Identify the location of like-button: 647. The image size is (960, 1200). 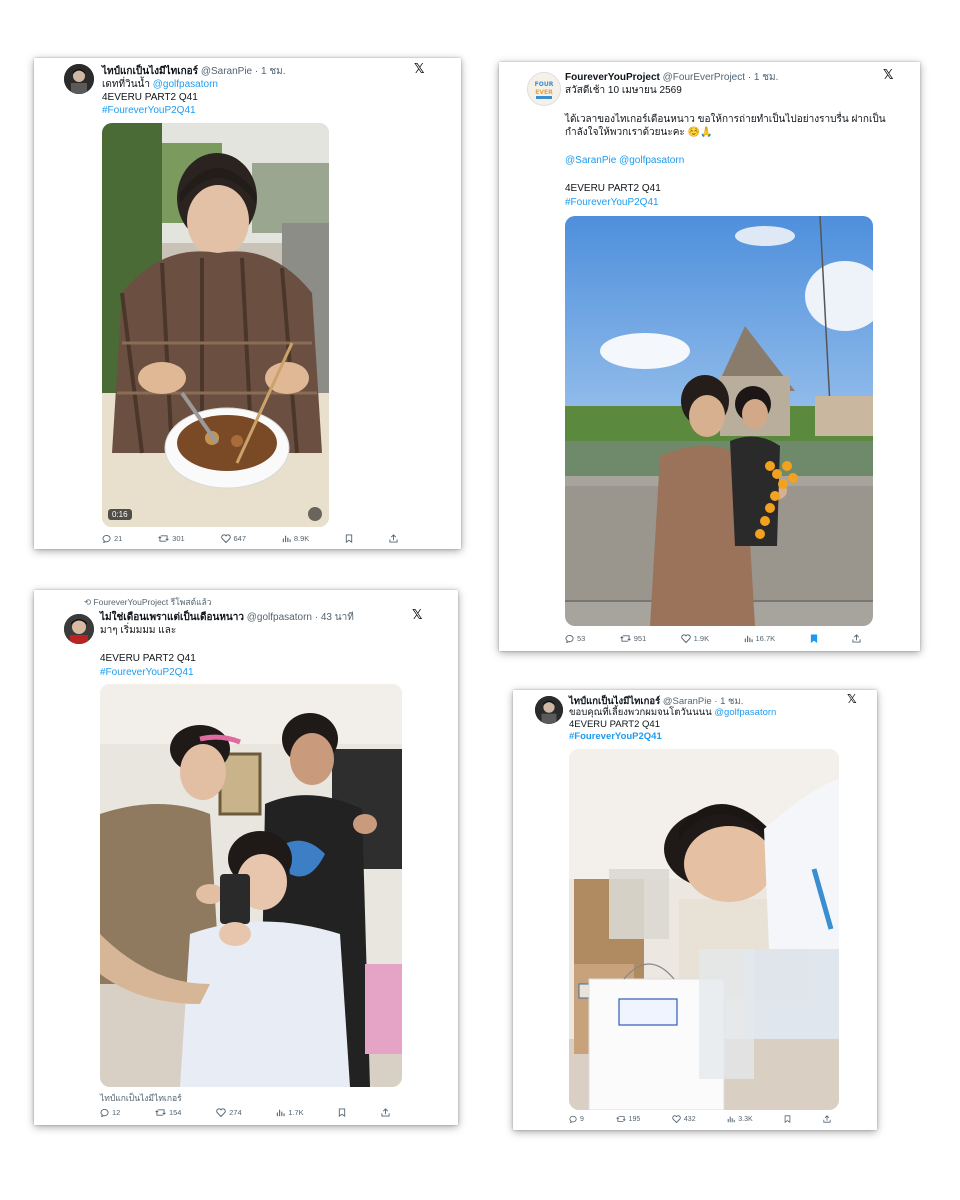
(233, 538).